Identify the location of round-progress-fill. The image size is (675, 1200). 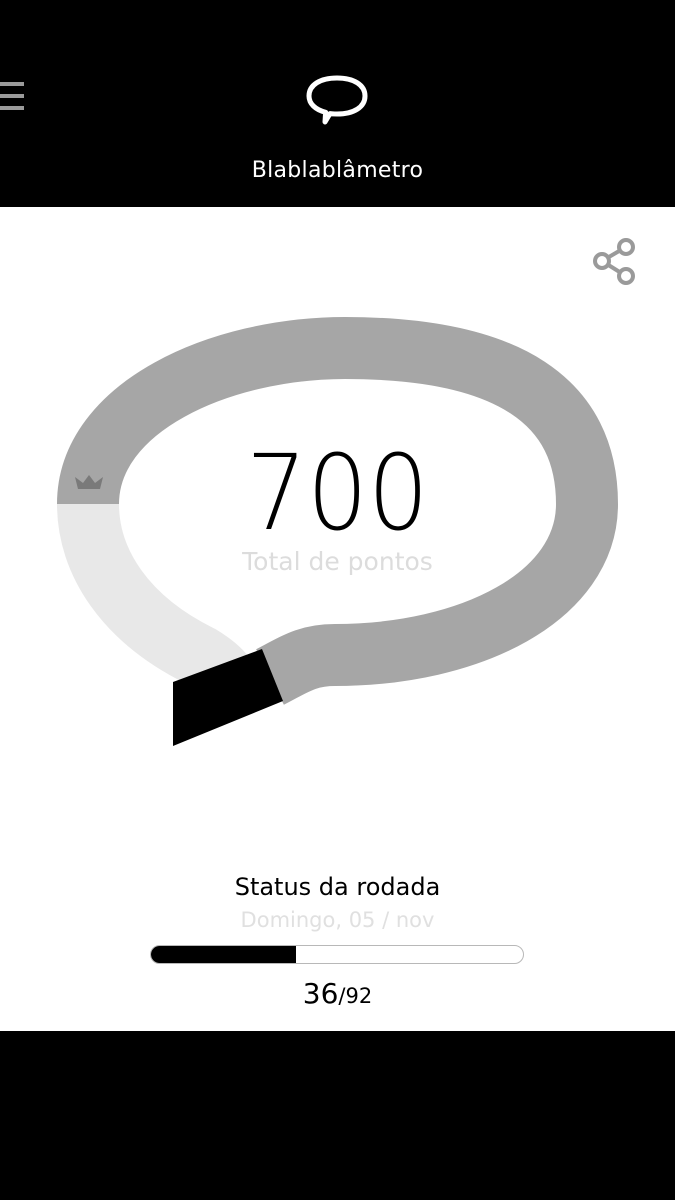
(224, 954).